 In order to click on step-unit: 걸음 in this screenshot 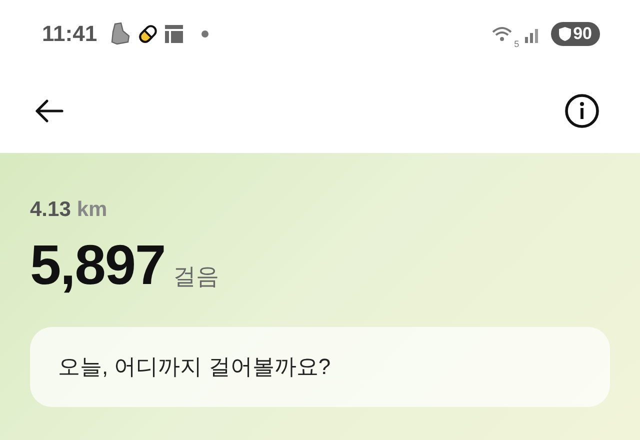, I will do `click(196, 276)`.